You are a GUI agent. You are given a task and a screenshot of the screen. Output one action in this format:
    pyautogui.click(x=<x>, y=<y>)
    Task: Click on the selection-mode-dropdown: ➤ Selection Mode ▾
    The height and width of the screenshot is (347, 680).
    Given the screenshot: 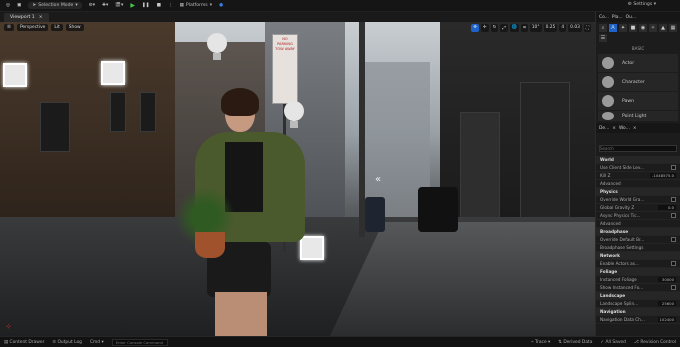 What is the action you would take?
    pyautogui.click(x=55, y=5)
    